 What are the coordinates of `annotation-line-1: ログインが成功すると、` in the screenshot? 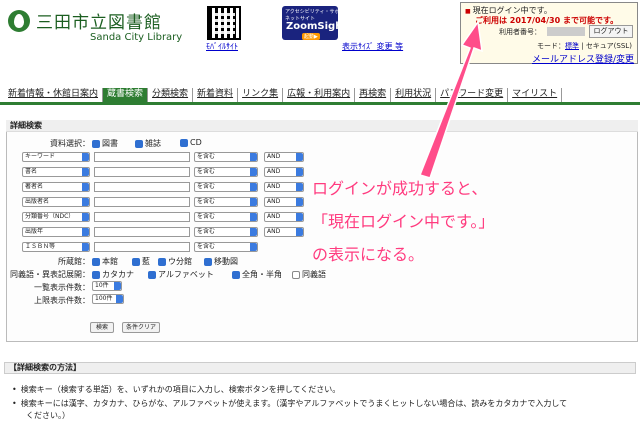 It's located at (400, 188).